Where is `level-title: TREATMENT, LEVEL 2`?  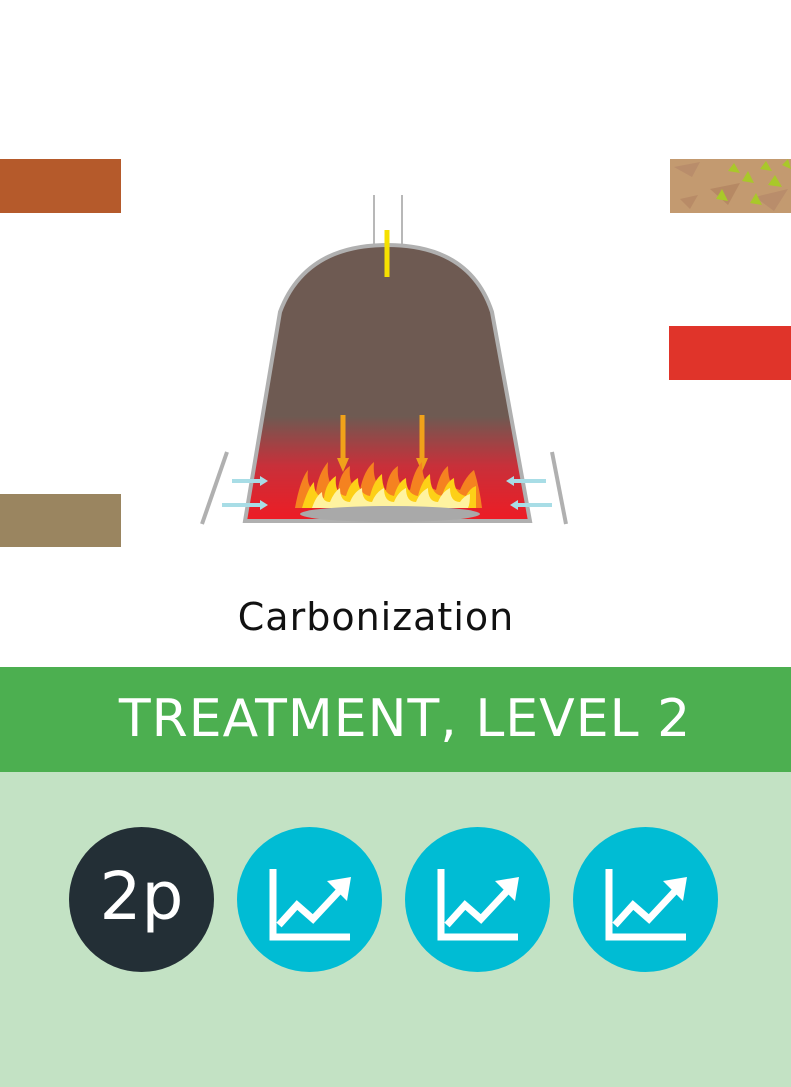 level-title: TREATMENT, LEVEL 2 is located at coordinates (405, 719).